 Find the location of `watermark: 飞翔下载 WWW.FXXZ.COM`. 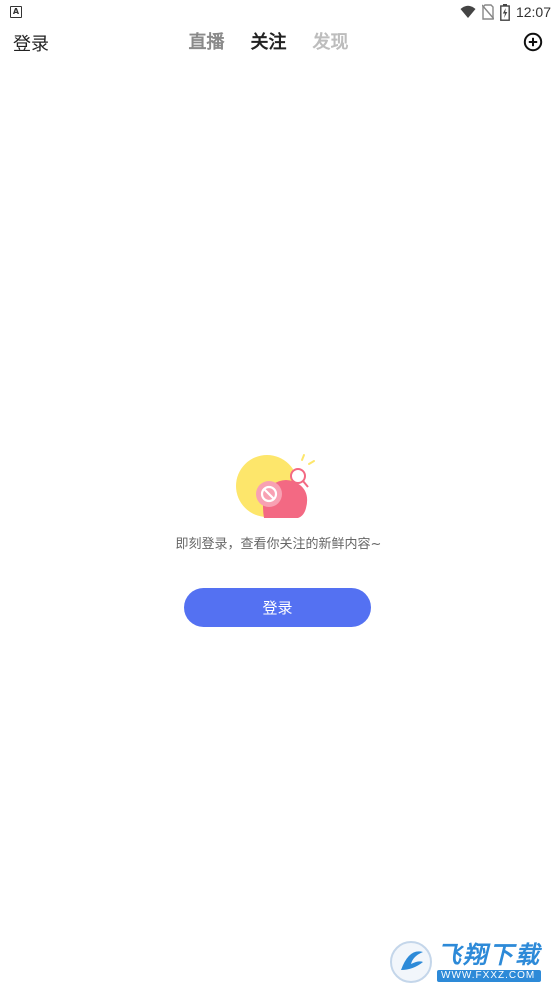

watermark: 飞翔下载 WWW.FXXZ.COM is located at coordinates (469, 962).